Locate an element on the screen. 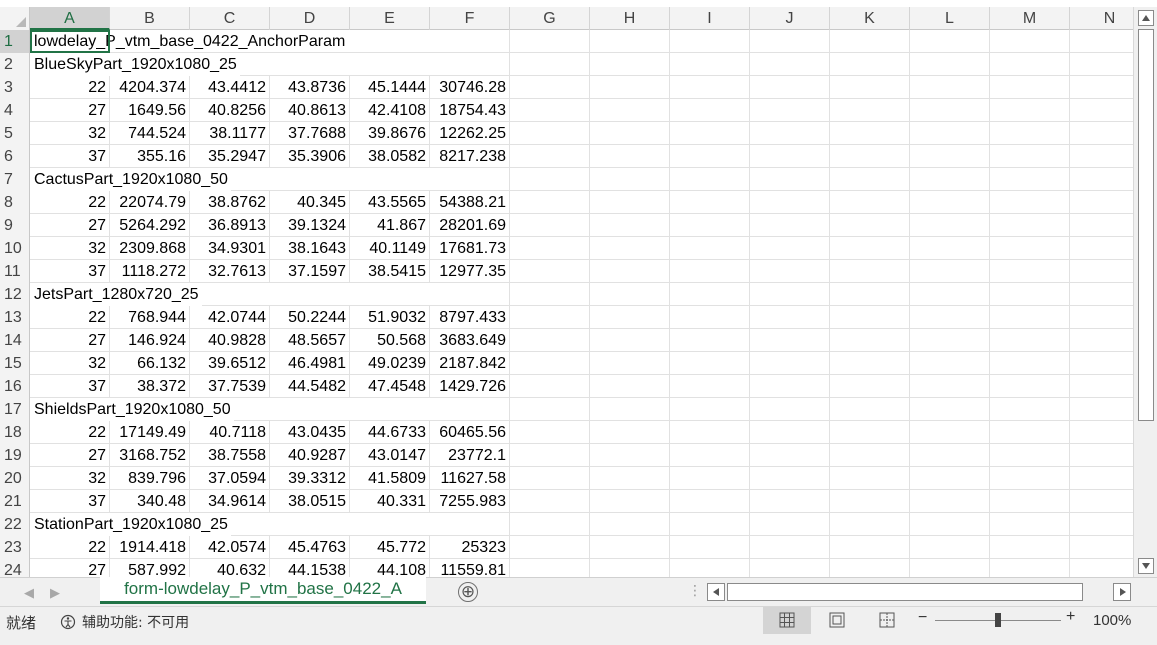 The height and width of the screenshot is (645, 1157). row-header: 5 is located at coordinates (15, 133).